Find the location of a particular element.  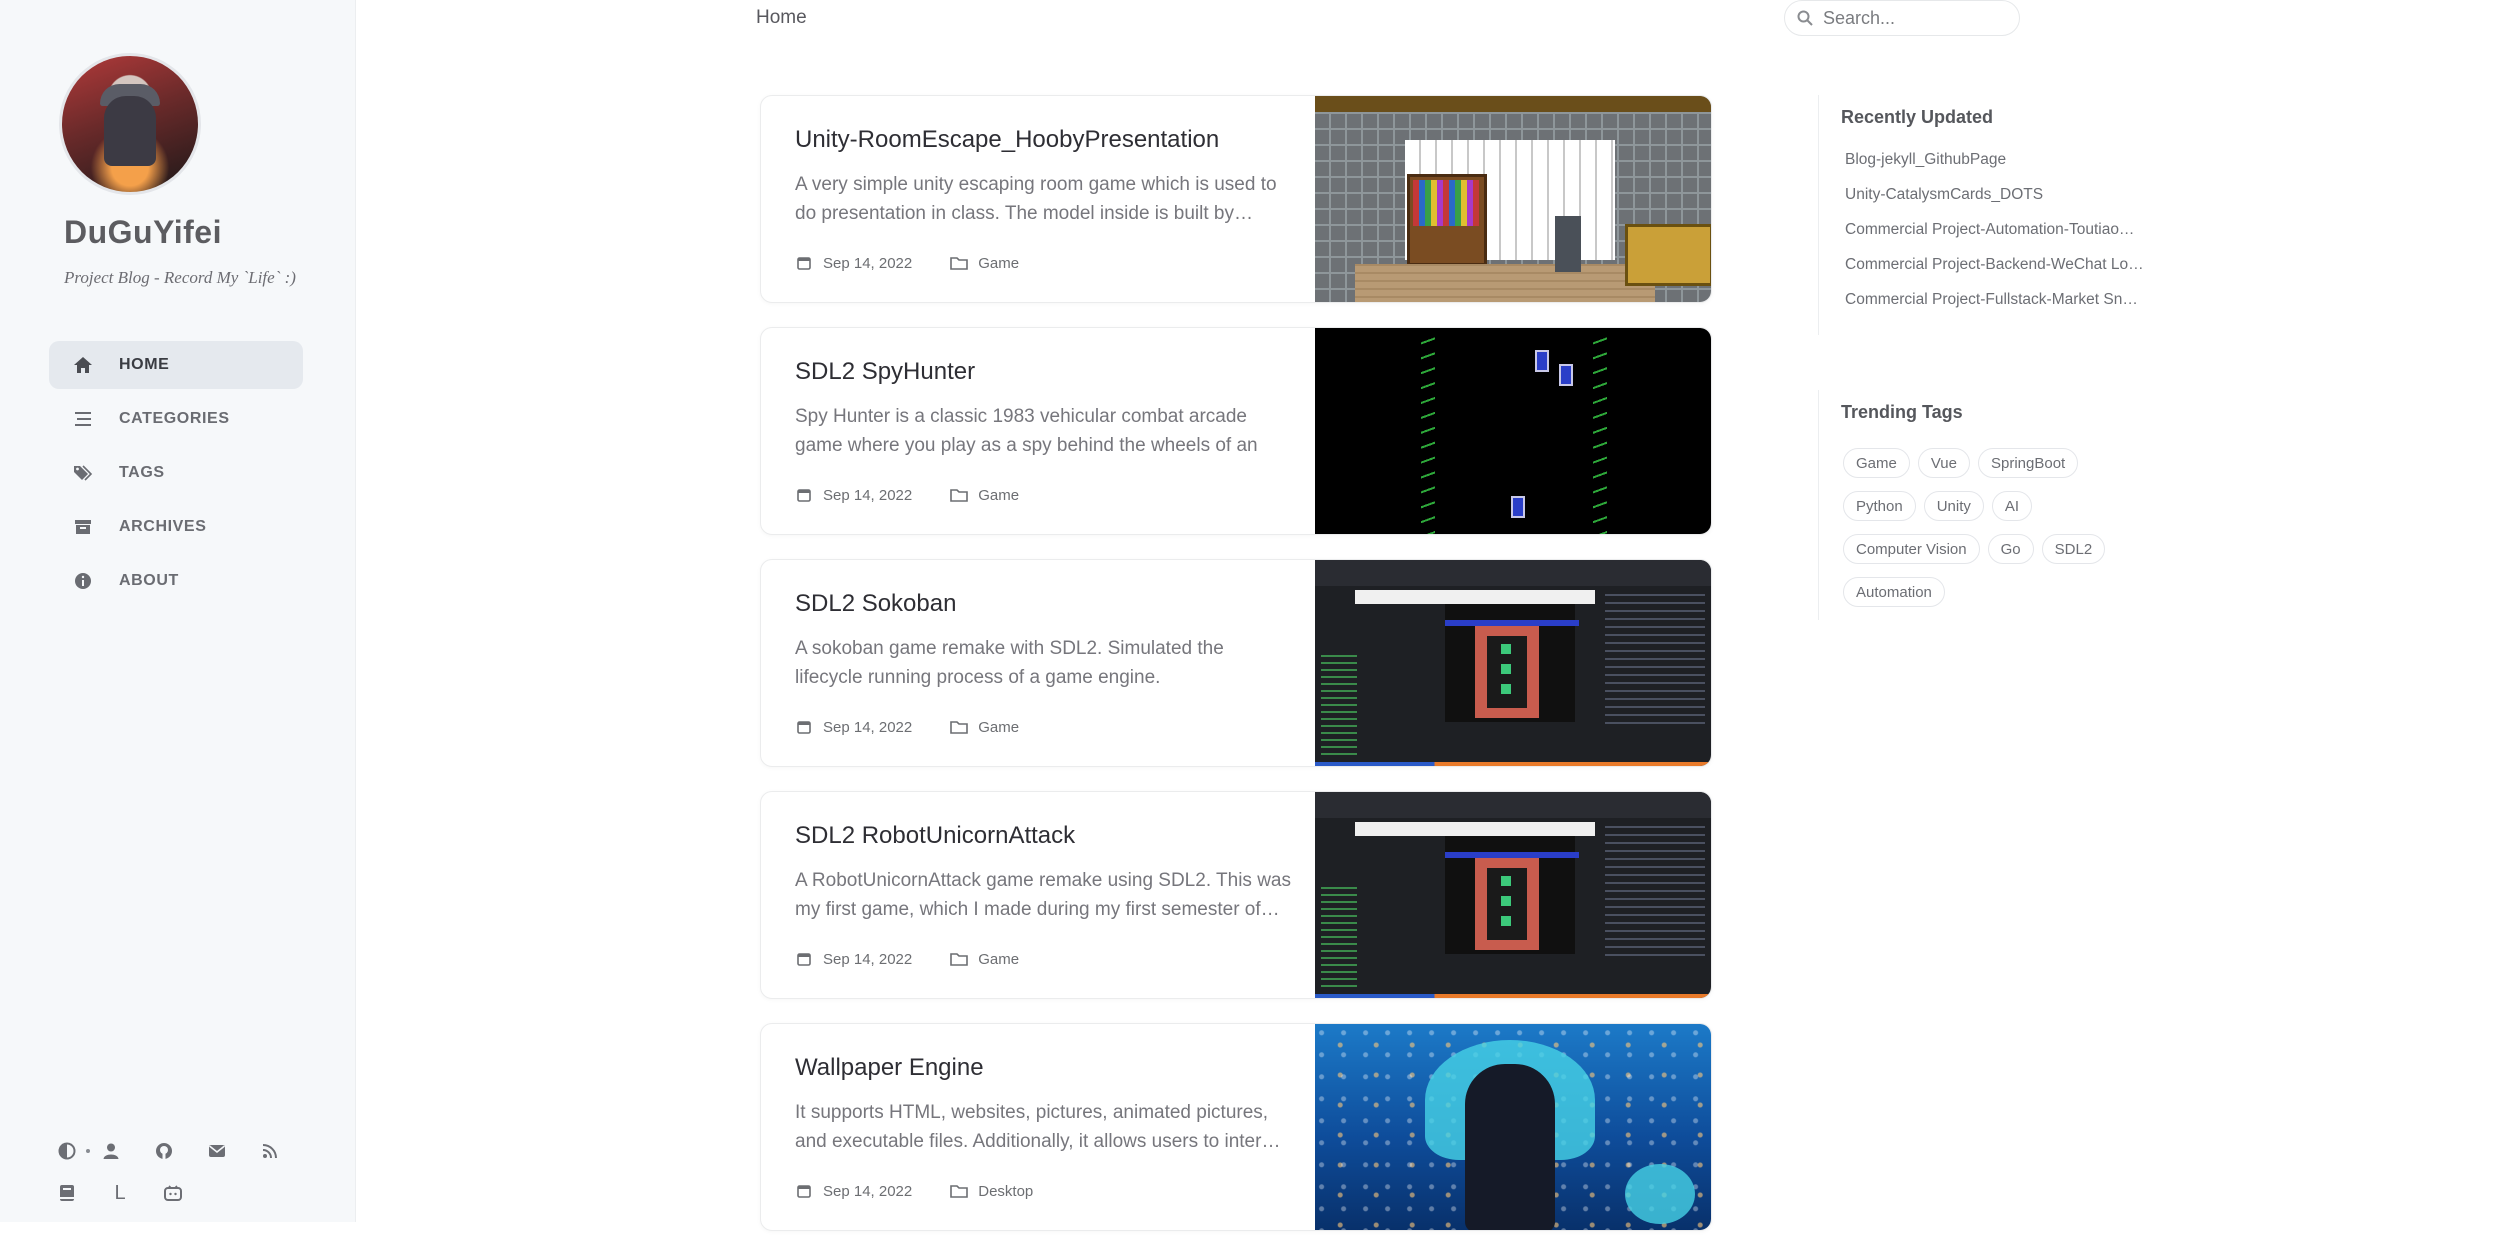

nav-item-archives: ARCHIVES is located at coordinates (176, 527).